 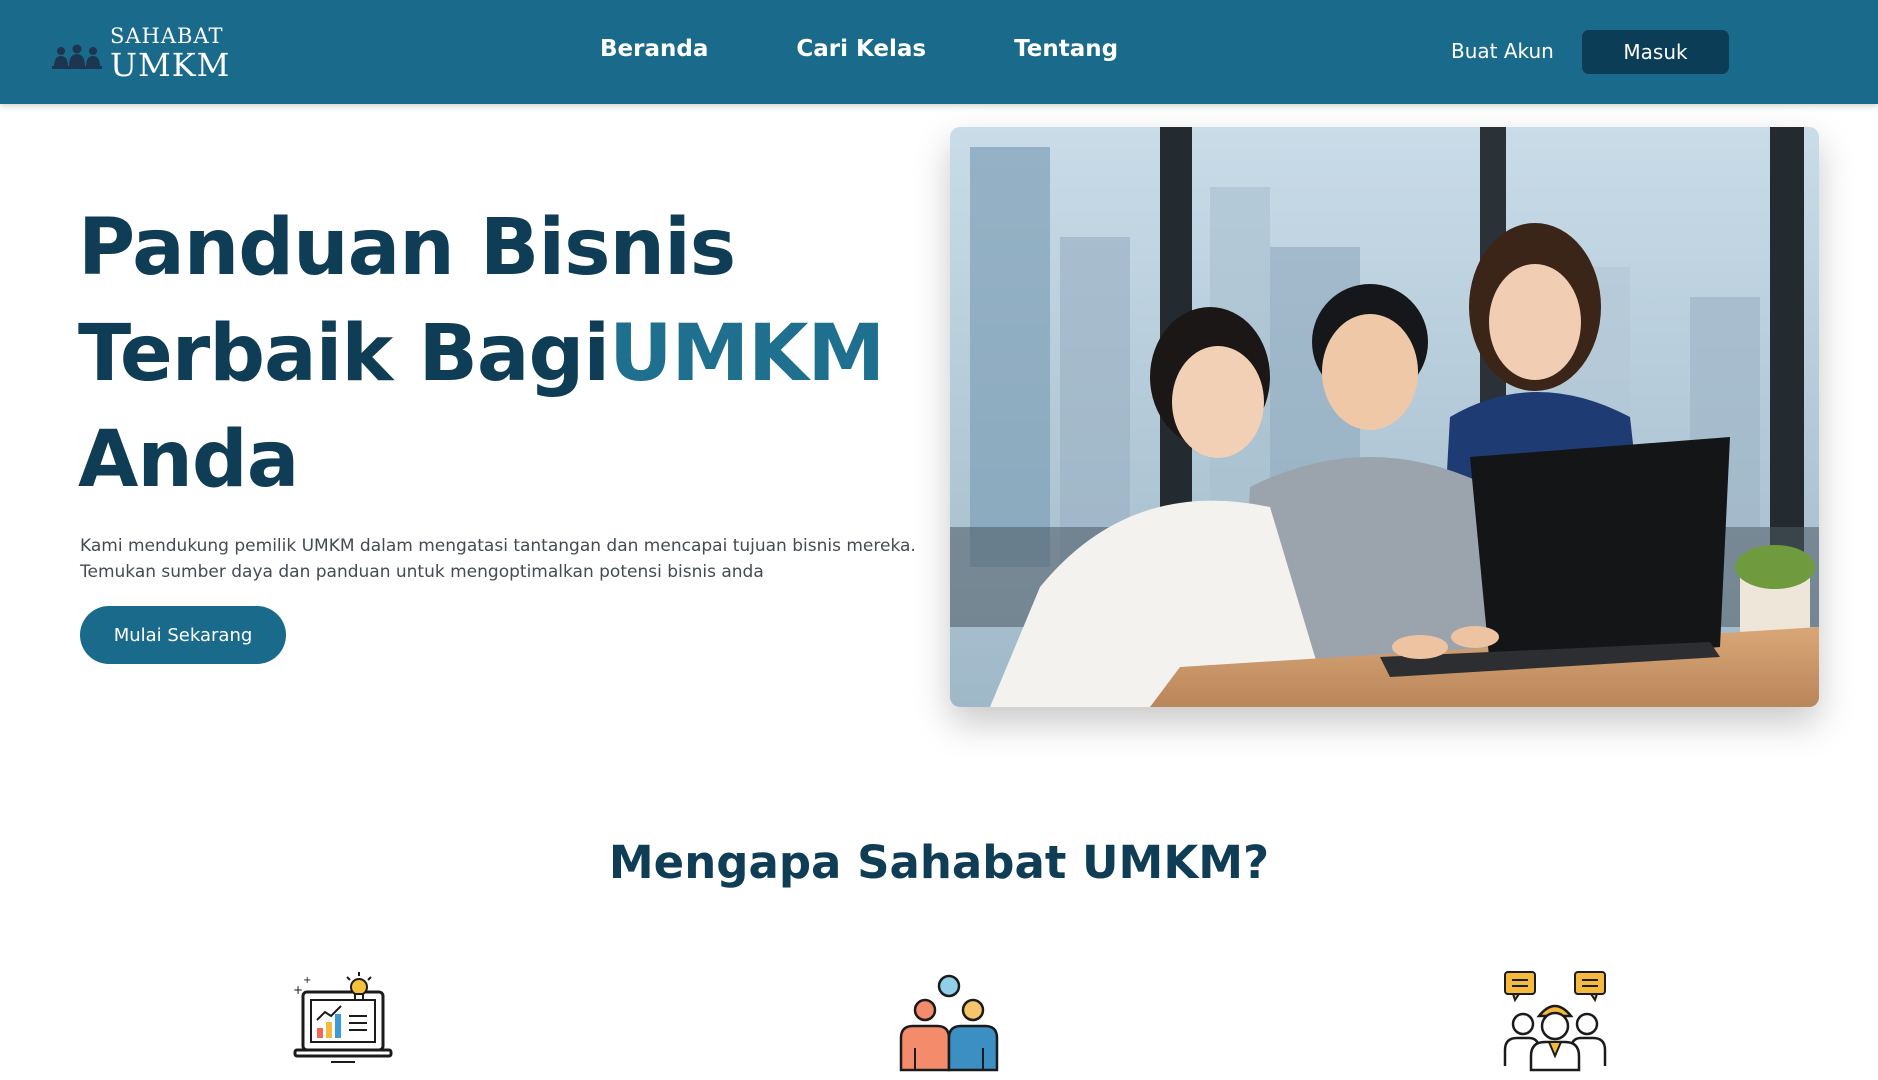 What do you see at coordinates (170, 65) in the screenshot?
I see `brand-name-bottom: UMKM` at bounding box center [170, 65].